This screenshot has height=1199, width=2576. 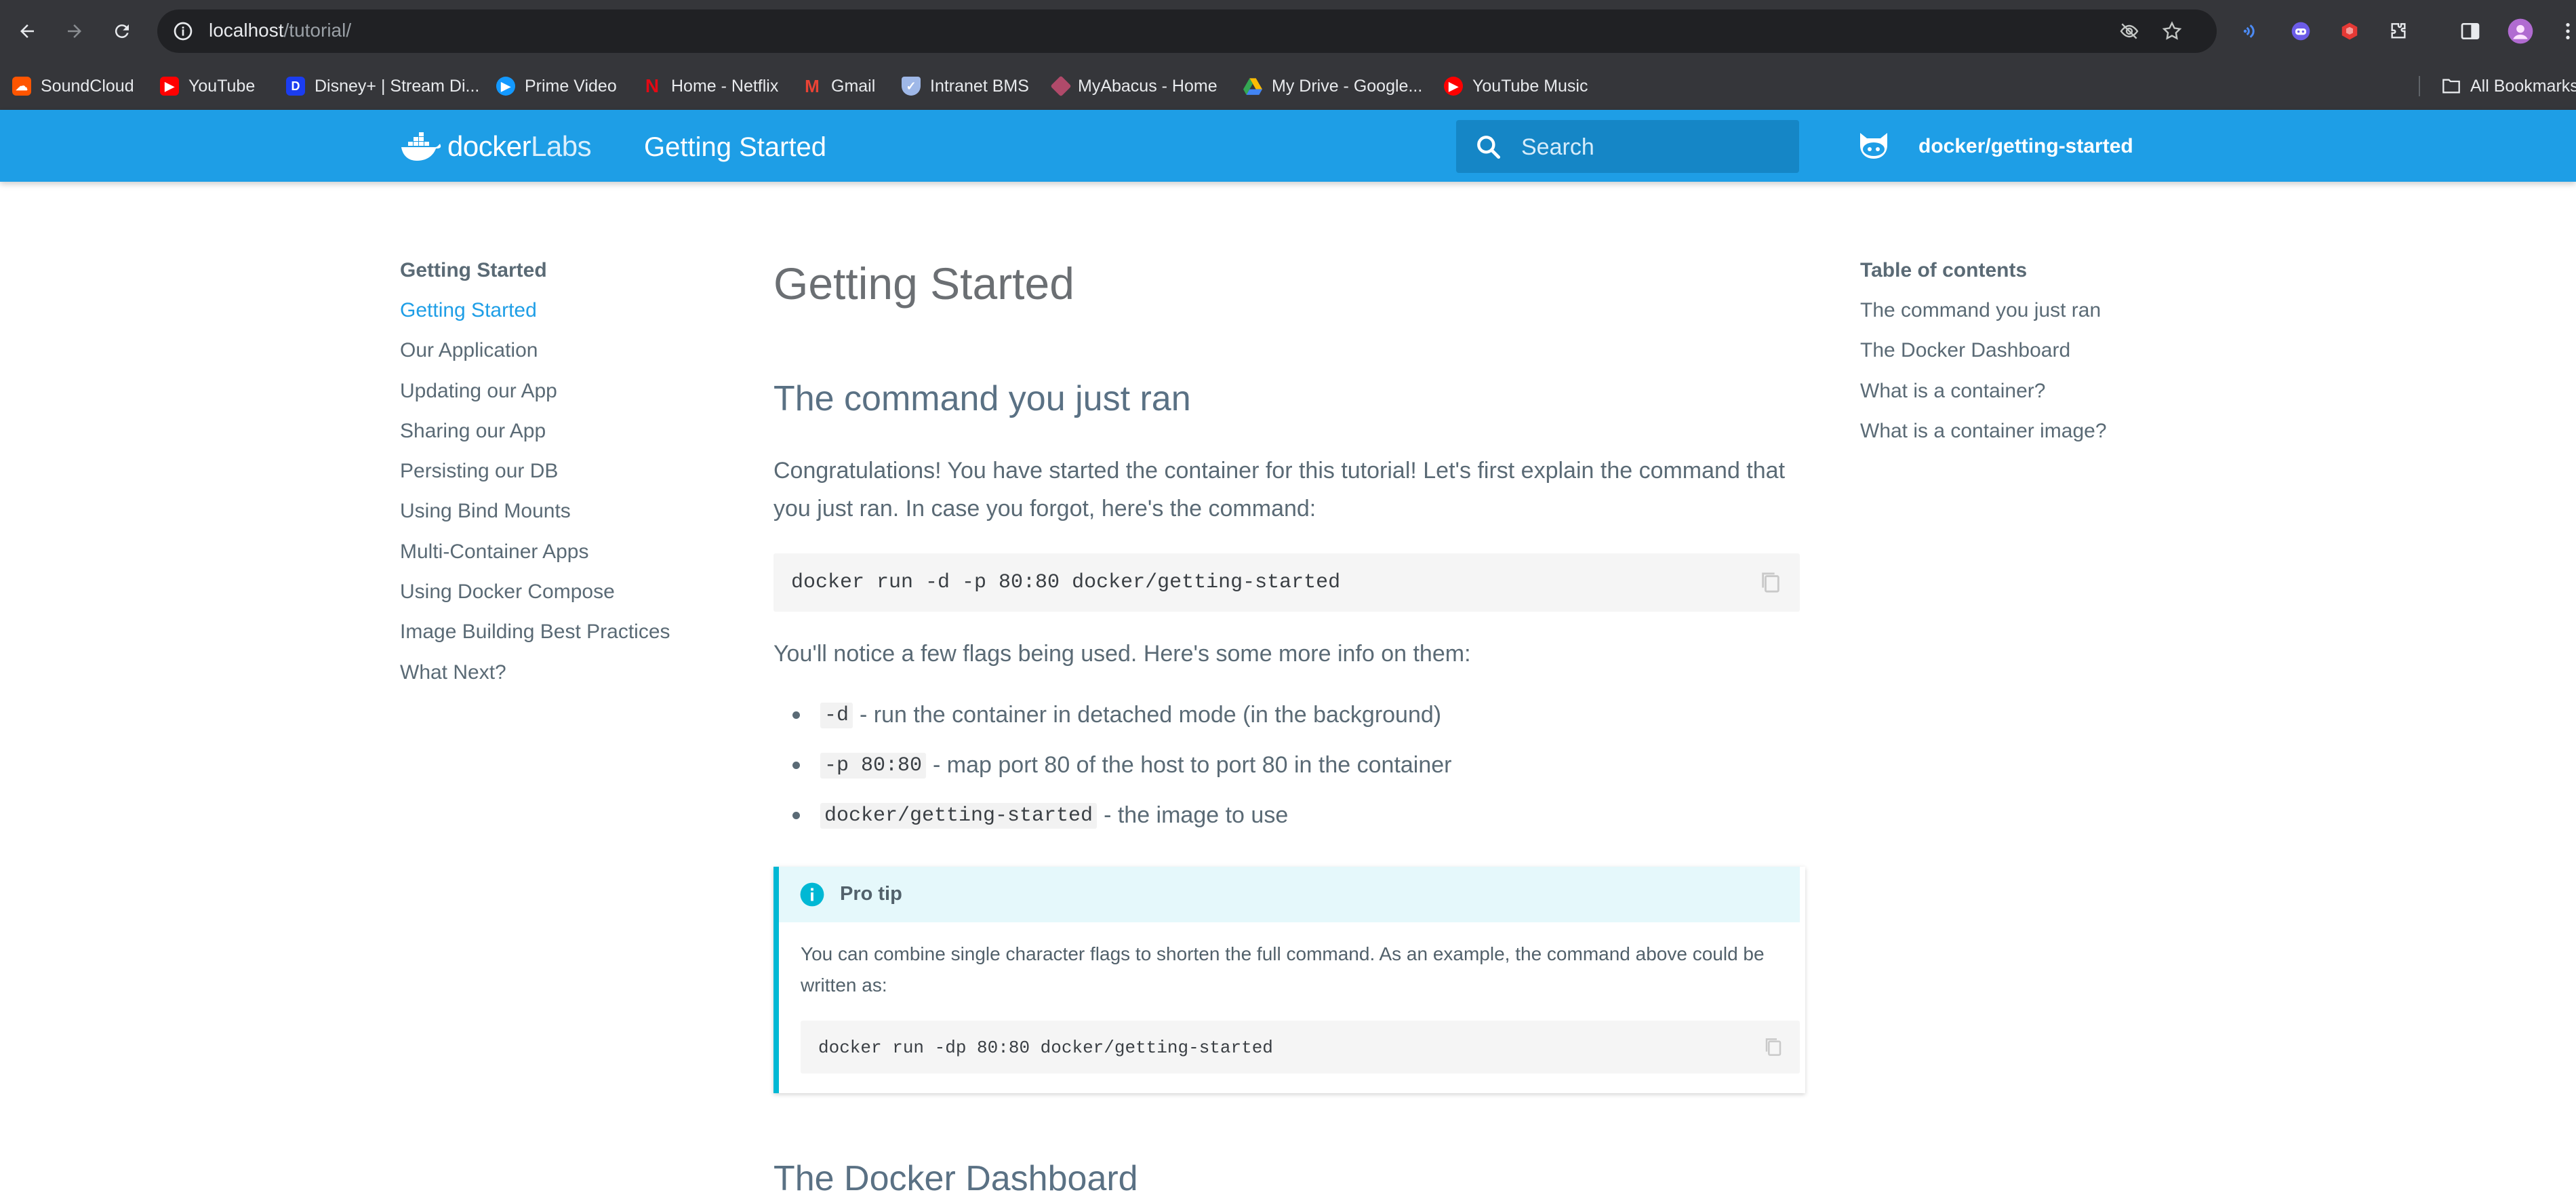 What do you see at coordinates (2252, 31) in the screenshot?
I see `extension-wave-icon` at bounding box center [2252, 31].